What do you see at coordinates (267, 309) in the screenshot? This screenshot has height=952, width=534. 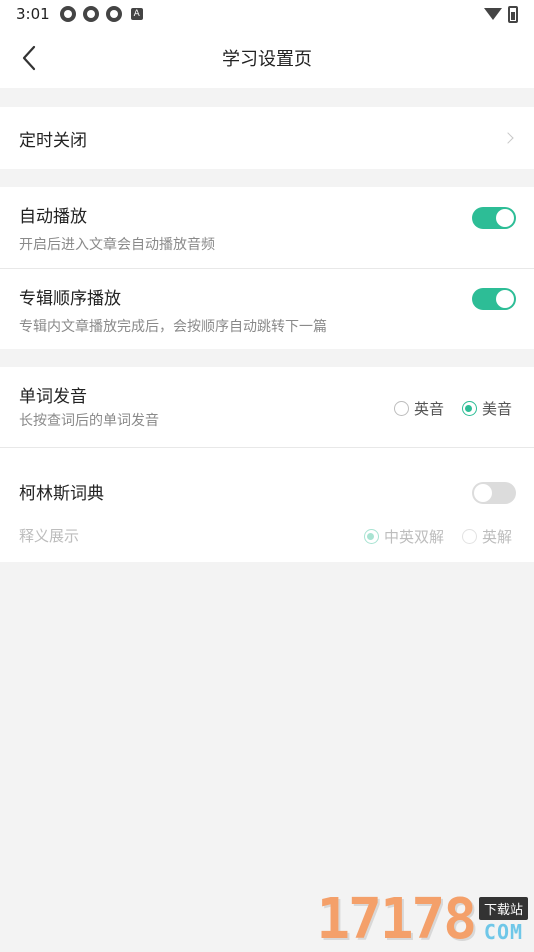 I see `album-order-row: 专辑顺序播放 专辑内文章播放完成后，会按顺序自动跳转下一篇` at bounding box center [267, 309].